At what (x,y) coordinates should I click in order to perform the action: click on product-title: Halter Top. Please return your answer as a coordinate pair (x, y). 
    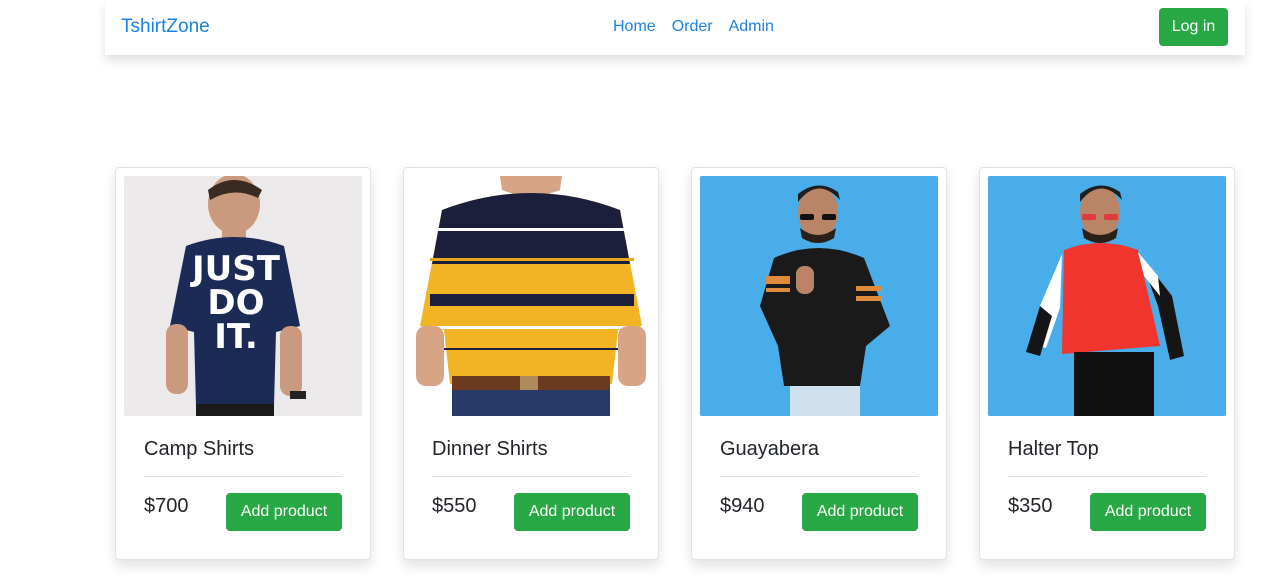
    Looking at the image, I should click on (1053, 449).